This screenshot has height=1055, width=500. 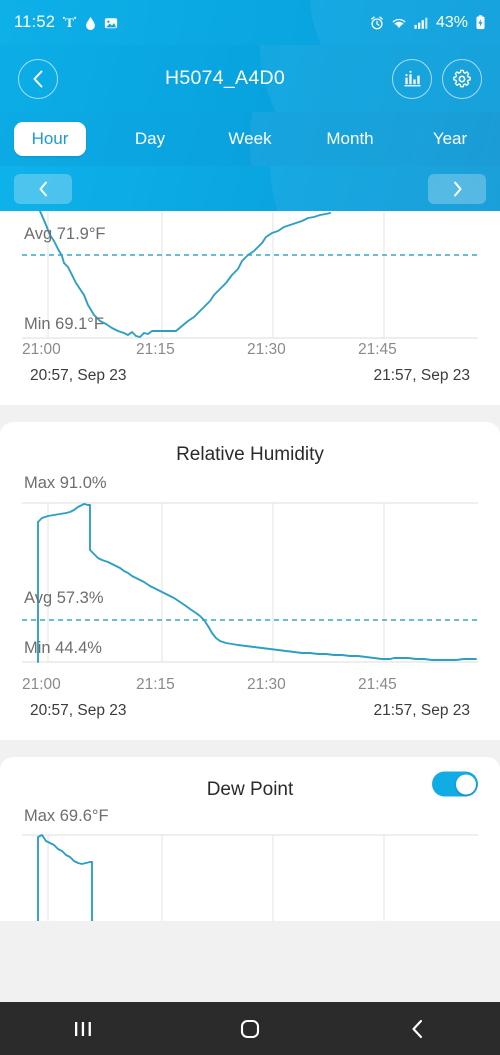 What do you see at coordinates (266, 684) in the screenshot?
I see `humidity-xtick-2: 21:30` at bounding box center [266, 684].